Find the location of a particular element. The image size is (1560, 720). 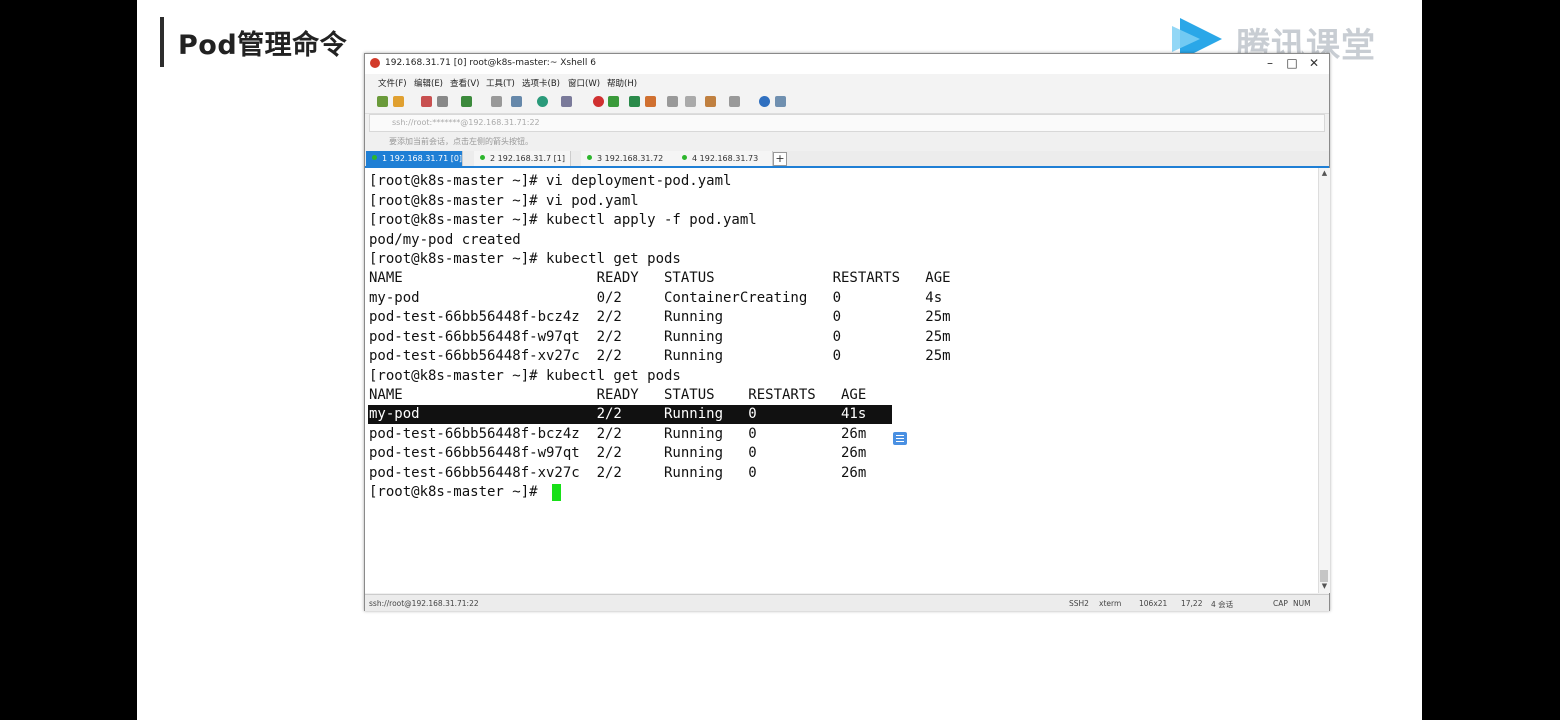

layout-icon is located at coordinates (516, 101).